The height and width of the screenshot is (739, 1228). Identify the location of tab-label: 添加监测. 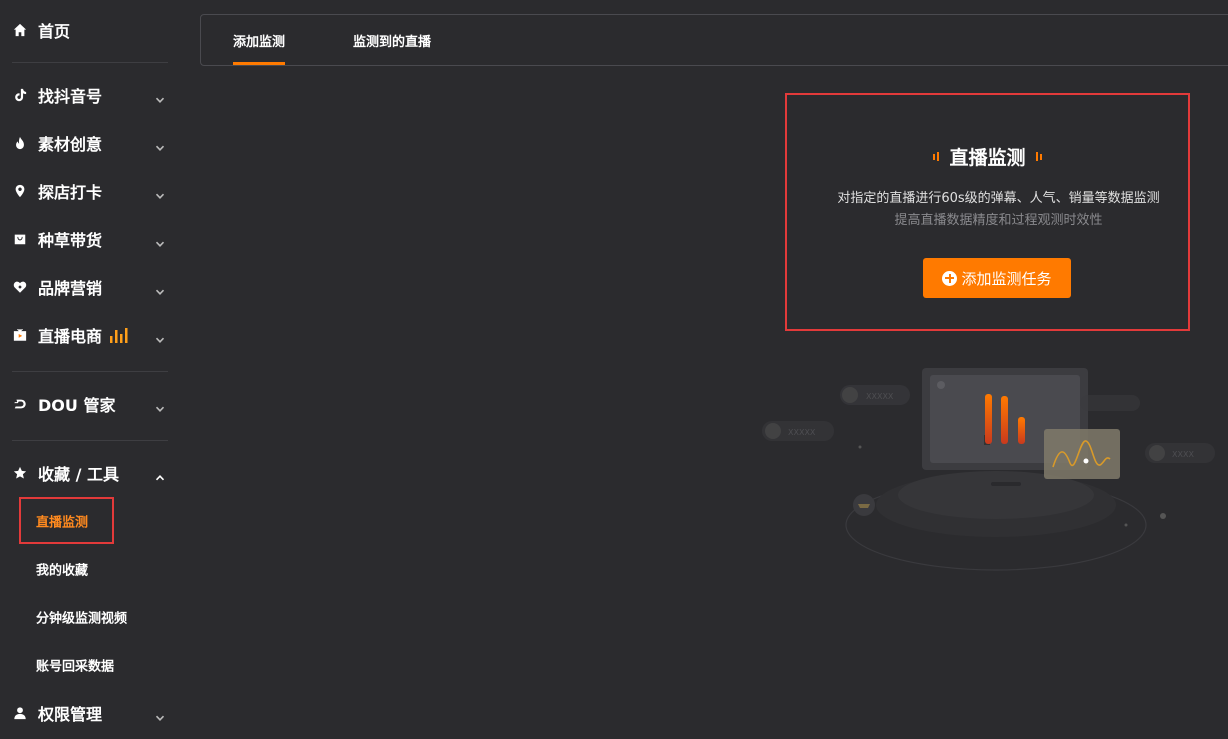
(259, 42).